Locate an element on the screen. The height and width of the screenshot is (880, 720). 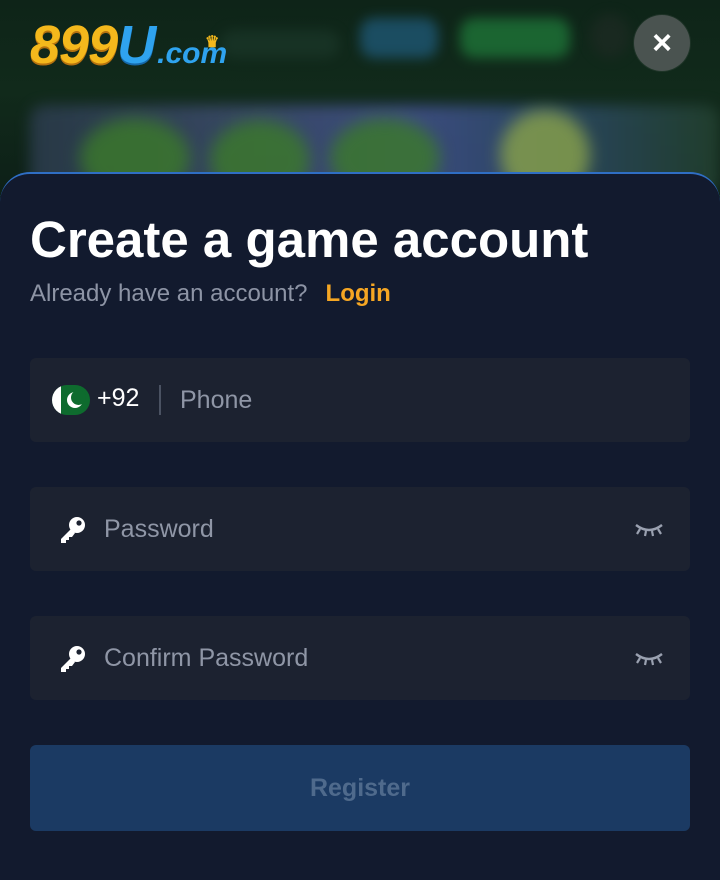
password-field is located at coordinates (360, 529).